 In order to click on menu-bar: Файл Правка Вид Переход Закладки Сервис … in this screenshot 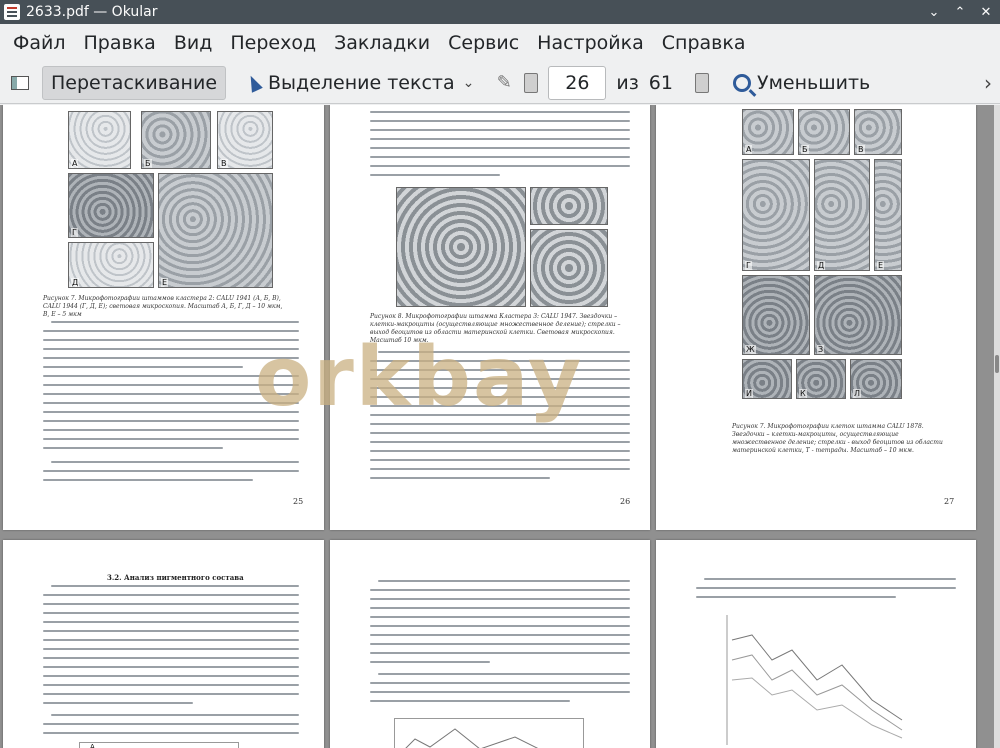, I will do `click(500, 43)`.